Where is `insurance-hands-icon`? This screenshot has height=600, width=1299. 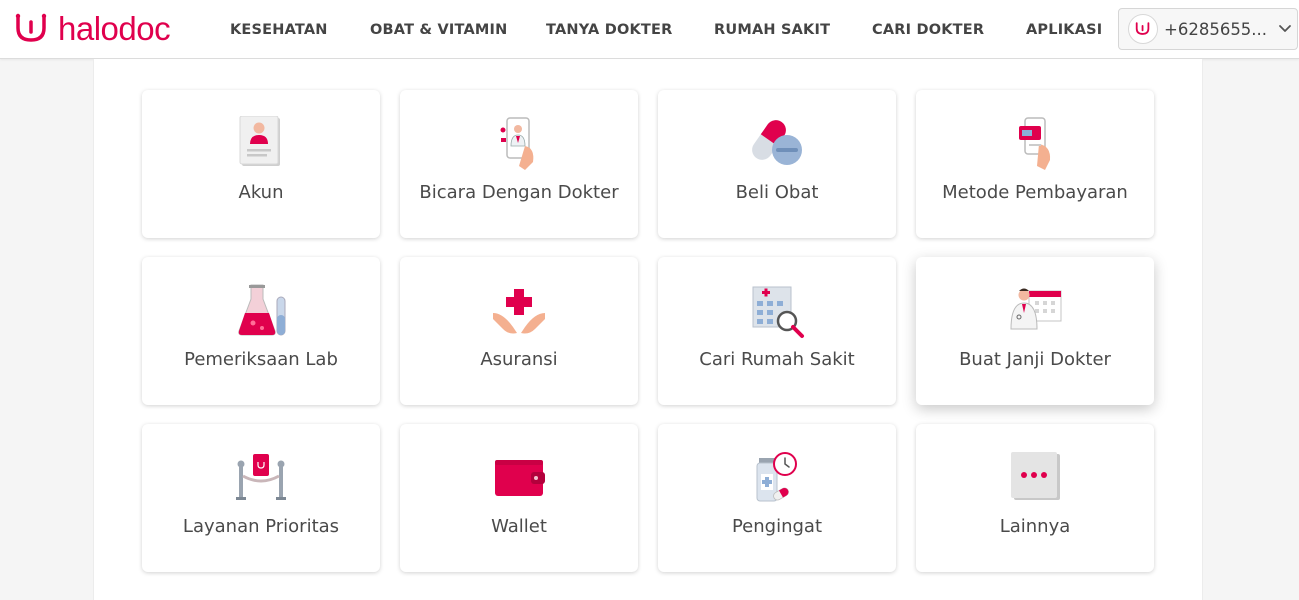 insurance-hands-icon is located at coordinates (519, 311).